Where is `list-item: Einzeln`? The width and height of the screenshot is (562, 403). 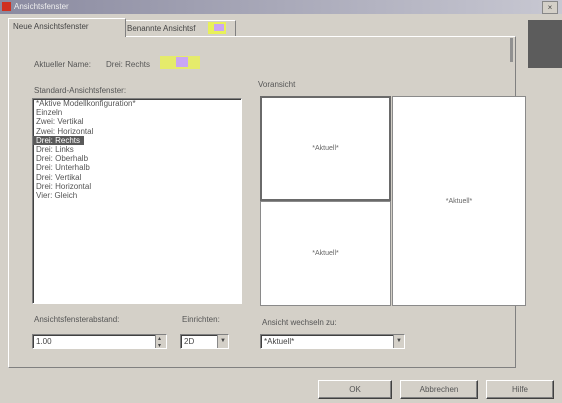
list-item: Einzeln is located at coordinates (137, 112).